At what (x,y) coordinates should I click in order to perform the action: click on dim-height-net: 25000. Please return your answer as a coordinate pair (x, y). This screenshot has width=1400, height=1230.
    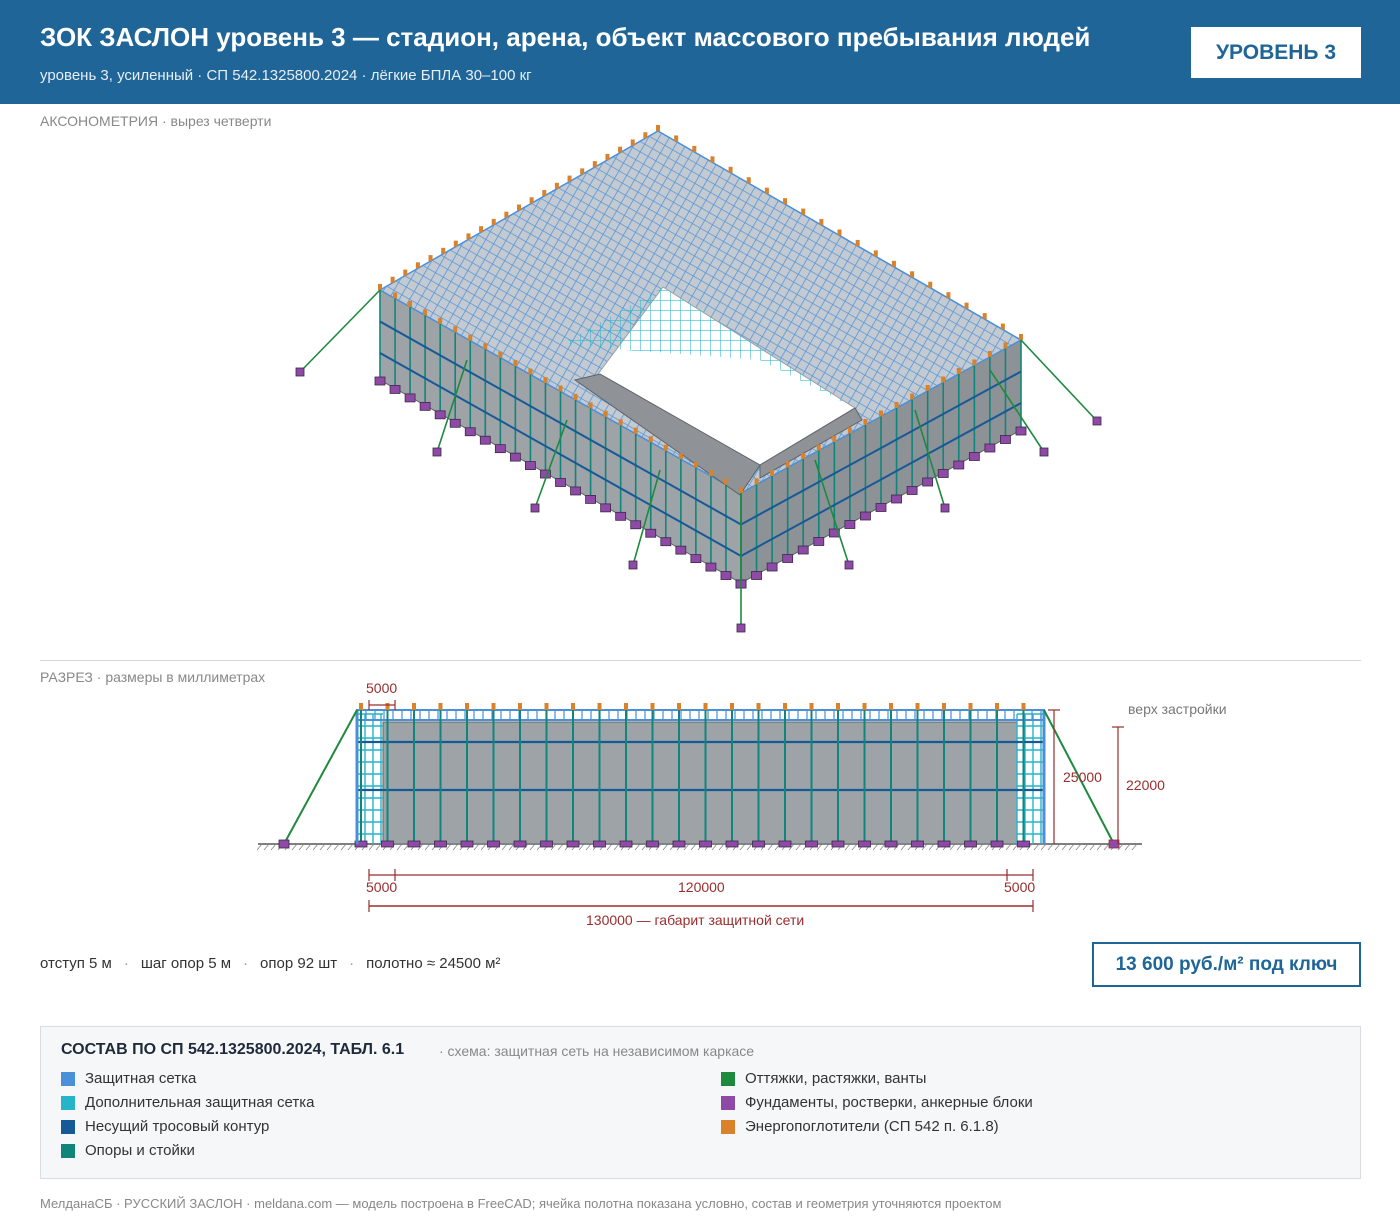
    Looking at the image, I should click on (1082, 777).